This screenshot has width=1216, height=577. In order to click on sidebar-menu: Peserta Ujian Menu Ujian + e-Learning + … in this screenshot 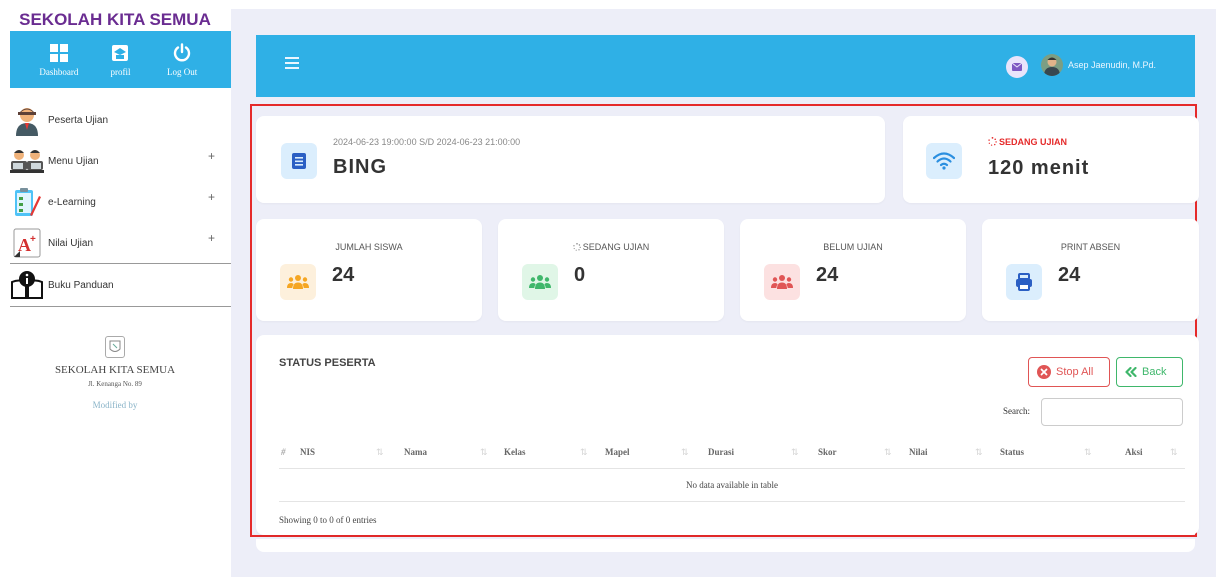, I will do `click(120, 203)`.